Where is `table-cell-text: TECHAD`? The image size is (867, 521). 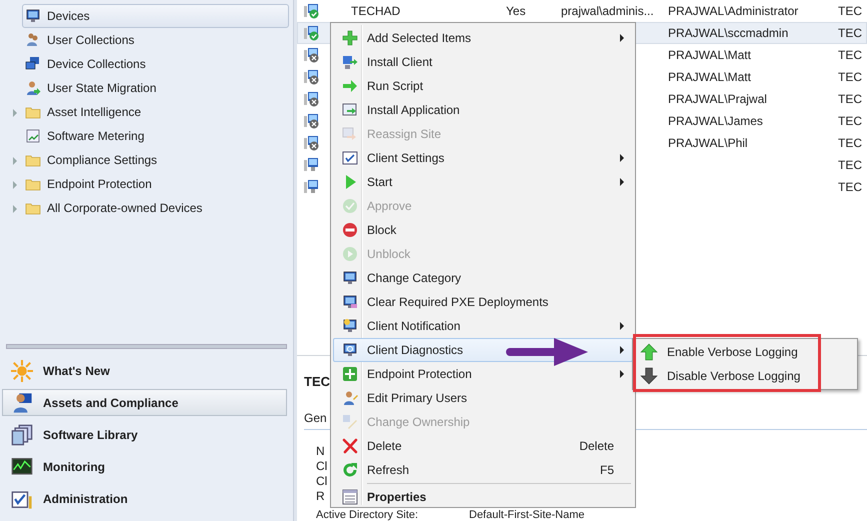
table-cell-text: TECHAD is located at coordinates (376, 11).